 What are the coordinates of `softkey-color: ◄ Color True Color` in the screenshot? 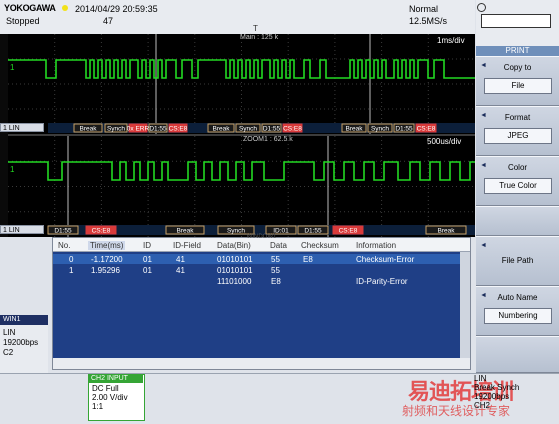 It's located at (517, 181).